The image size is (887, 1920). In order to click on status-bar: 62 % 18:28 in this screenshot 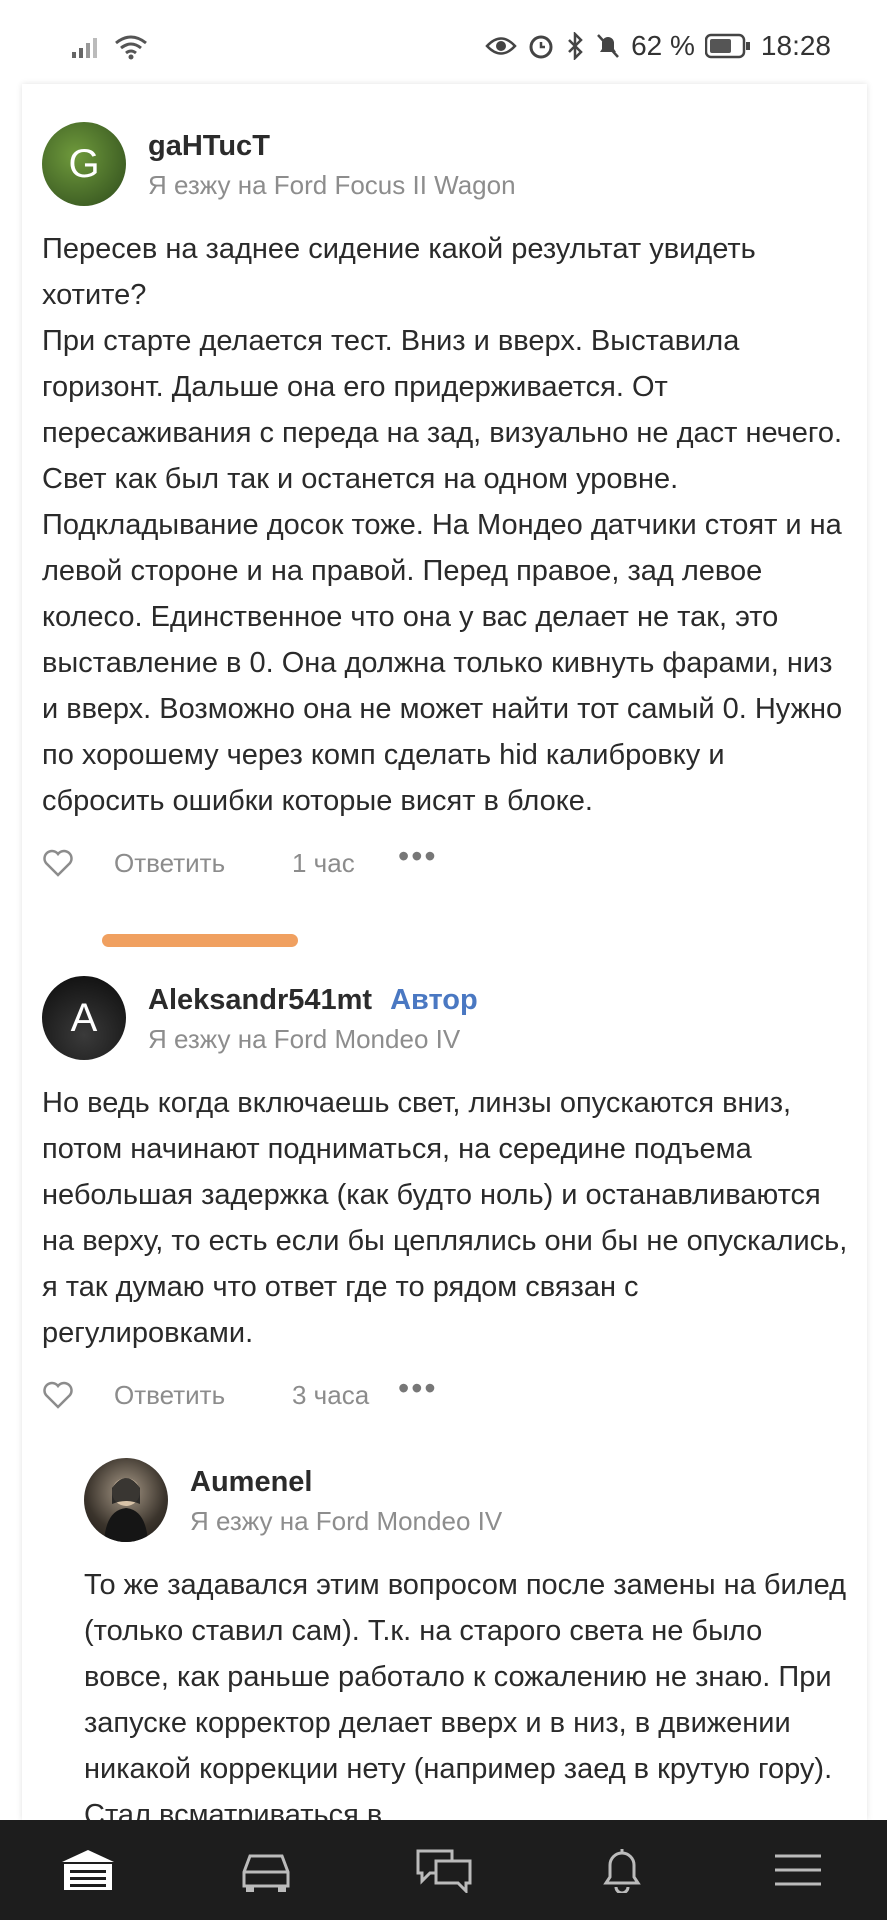, I will do `click(443, 42)`.